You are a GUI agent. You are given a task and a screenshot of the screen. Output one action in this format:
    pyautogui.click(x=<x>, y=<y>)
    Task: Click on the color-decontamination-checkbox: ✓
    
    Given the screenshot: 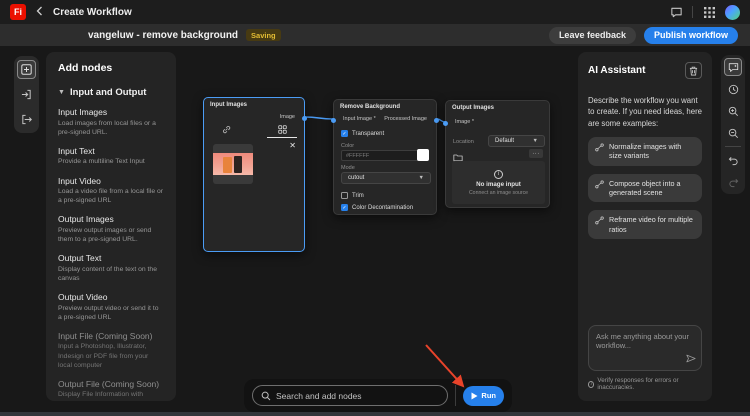 What is the action you would take?
    pyautogui.click(x=344, y=207)
    